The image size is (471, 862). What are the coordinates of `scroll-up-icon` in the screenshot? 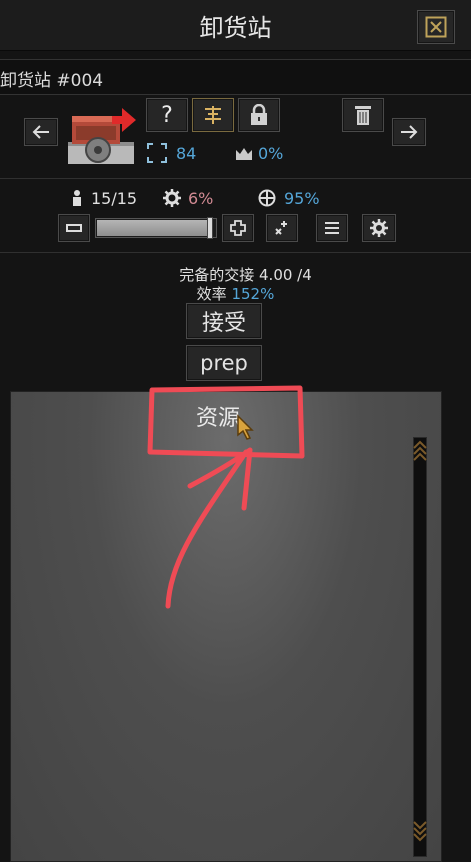 It's located at (420, 451).